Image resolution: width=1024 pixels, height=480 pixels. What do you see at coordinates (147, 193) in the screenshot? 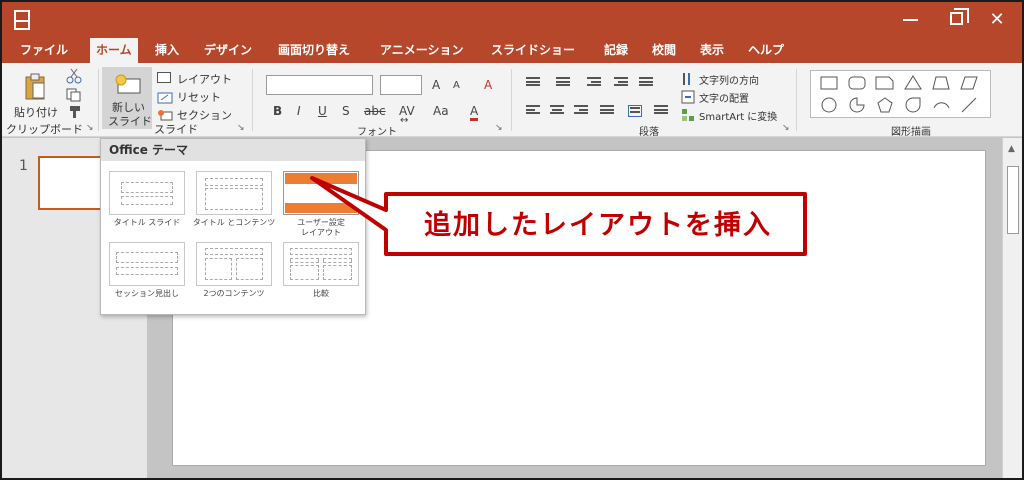
I see `layout-title-slide` at bounding box center [147, 193].